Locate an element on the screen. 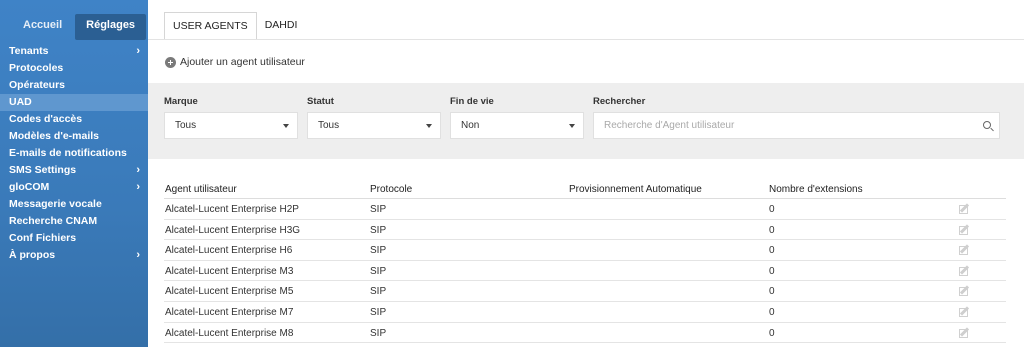 This screenshot has width=1024, height=347. sidebar-item-glocom: gloCOM › is located at coordinates (74, 187).